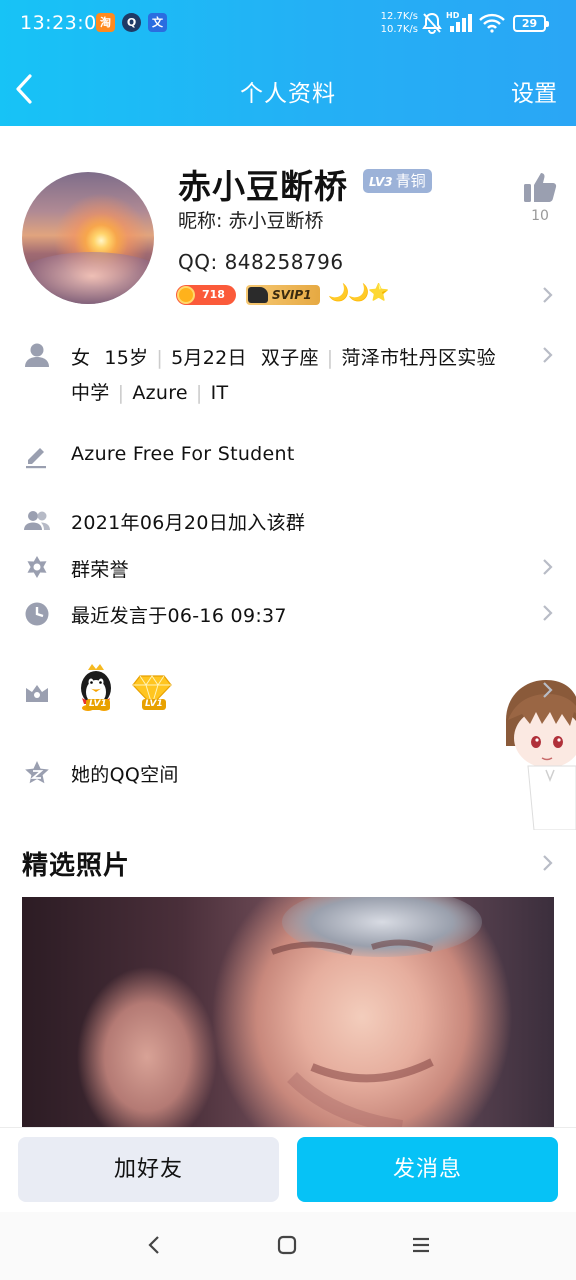  Describe the element at coordinates (37, 456) in the screenshot. I see `edit-pencil-icon` at that location.